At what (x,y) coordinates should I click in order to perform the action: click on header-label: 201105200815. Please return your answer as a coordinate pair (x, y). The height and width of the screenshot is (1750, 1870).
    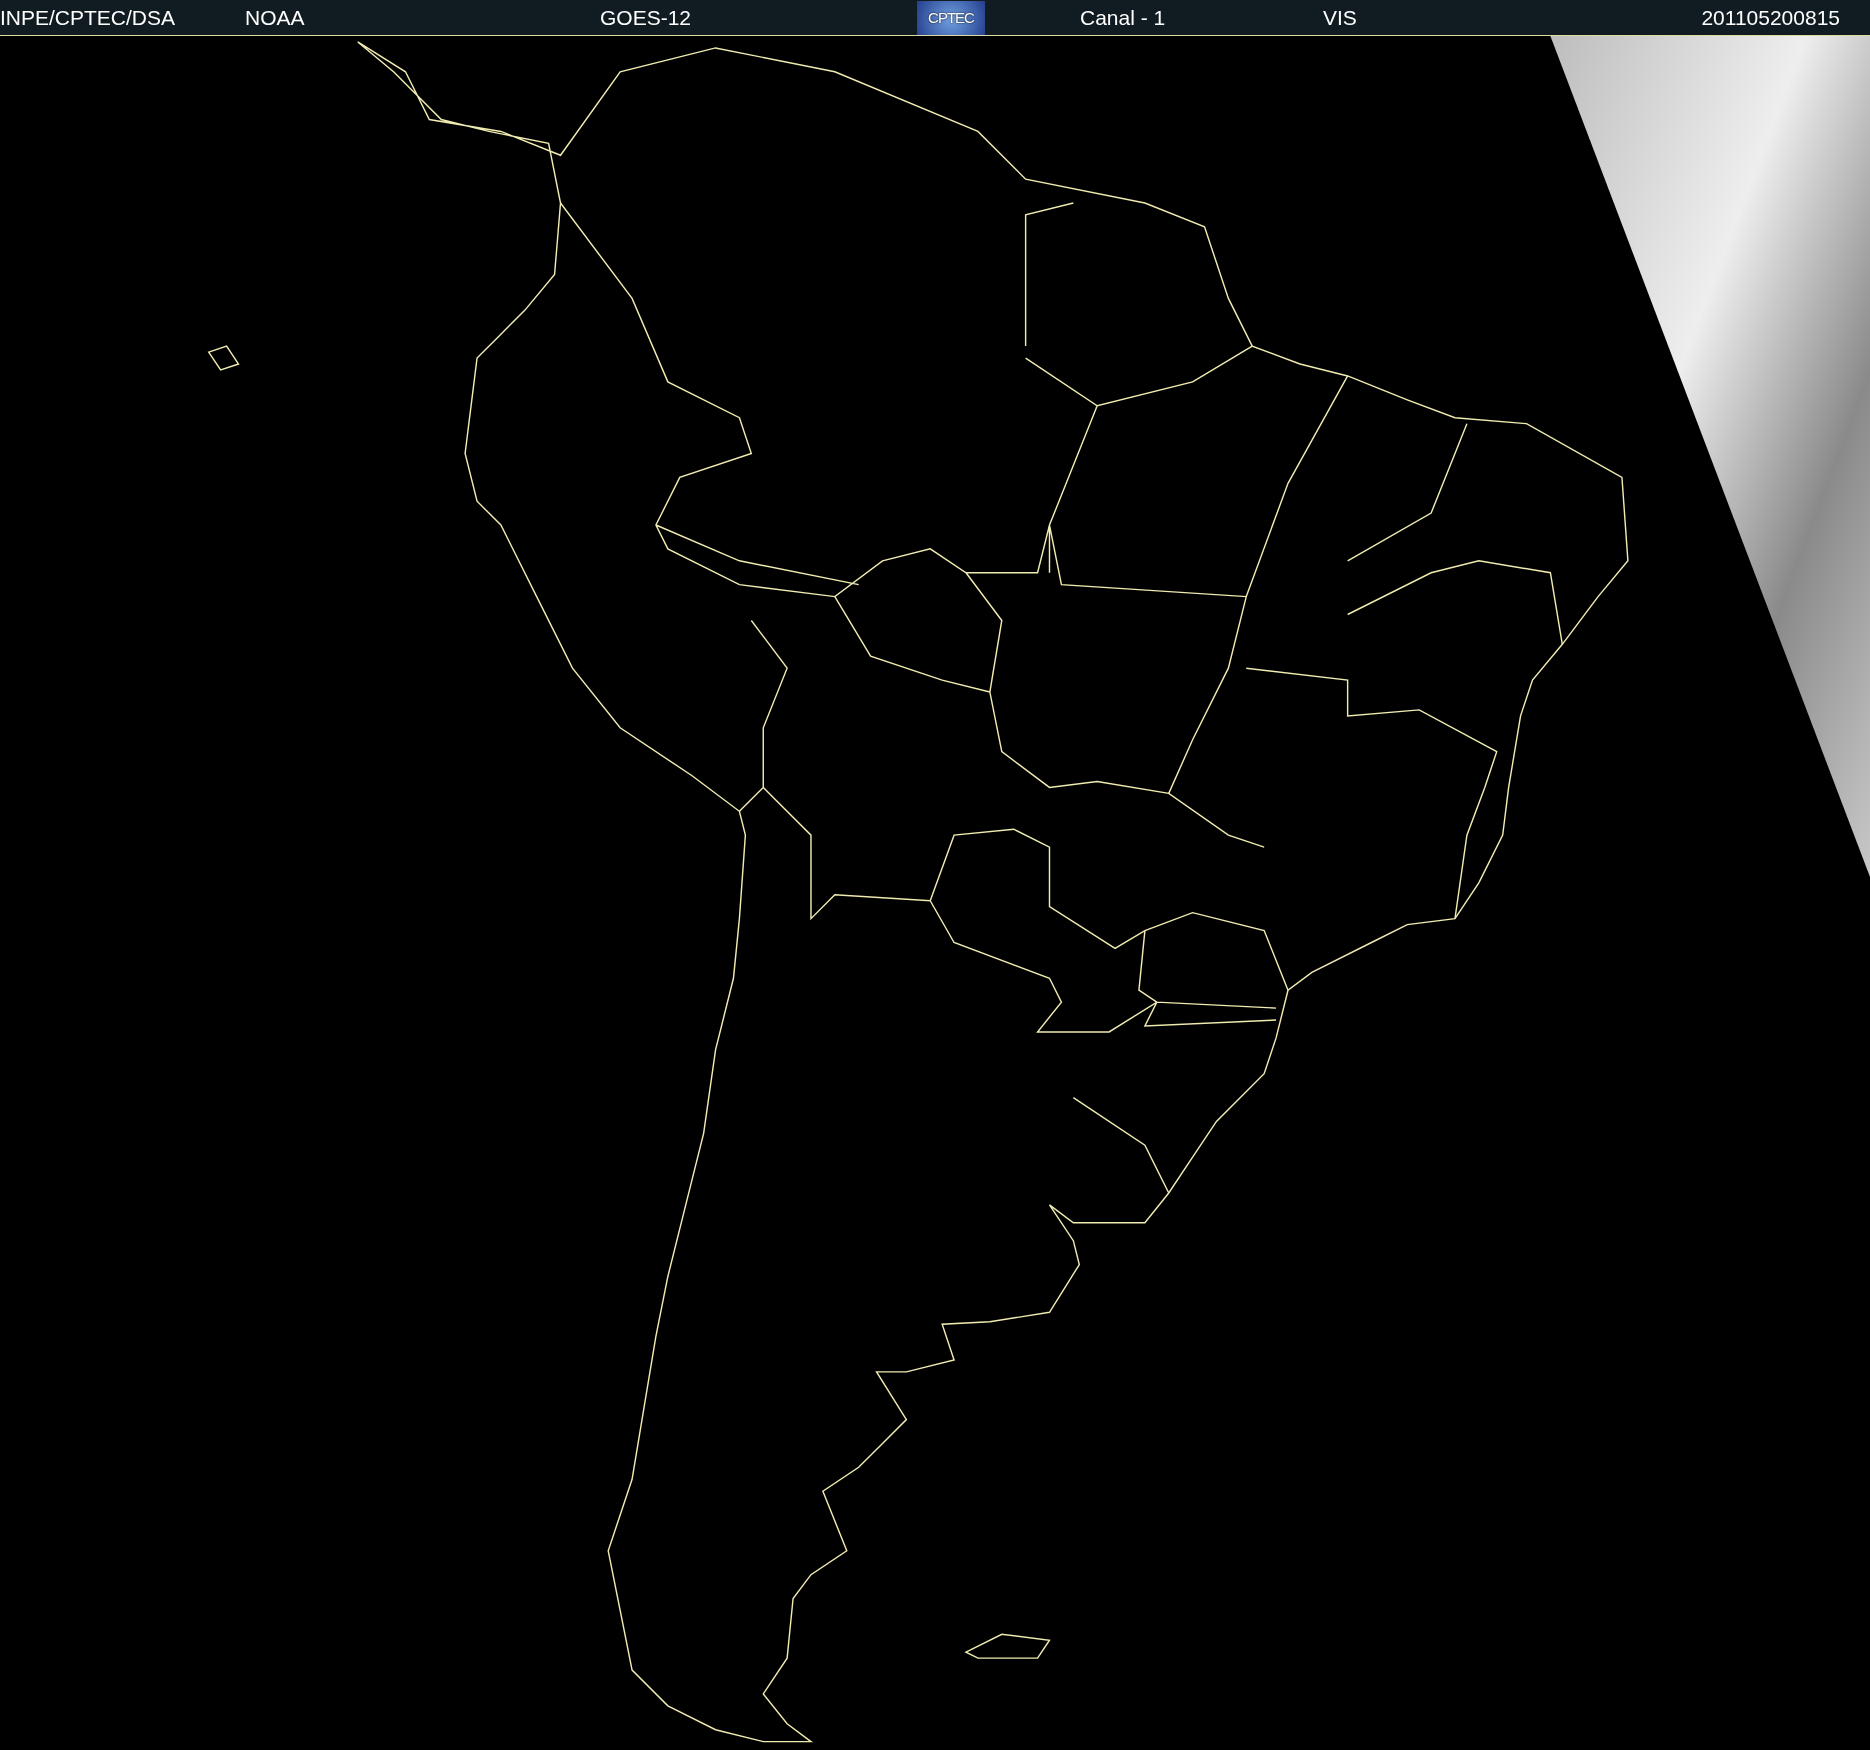
    Looking at the image, I should click on (1770, 17).